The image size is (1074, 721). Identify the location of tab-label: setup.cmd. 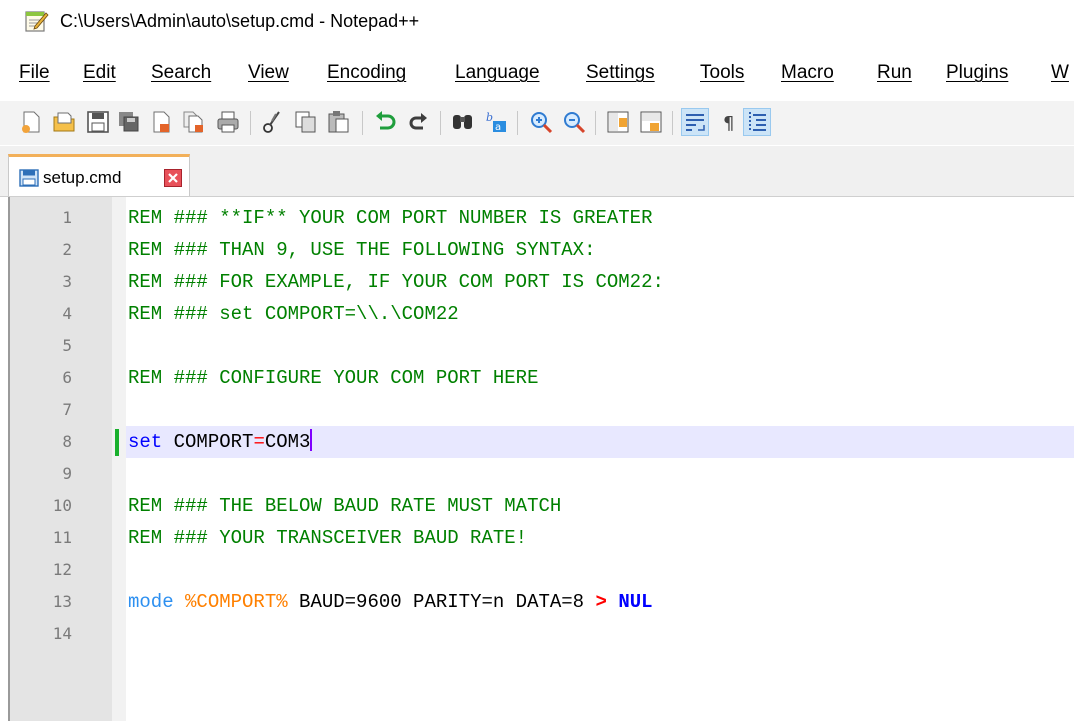
(82, 177).